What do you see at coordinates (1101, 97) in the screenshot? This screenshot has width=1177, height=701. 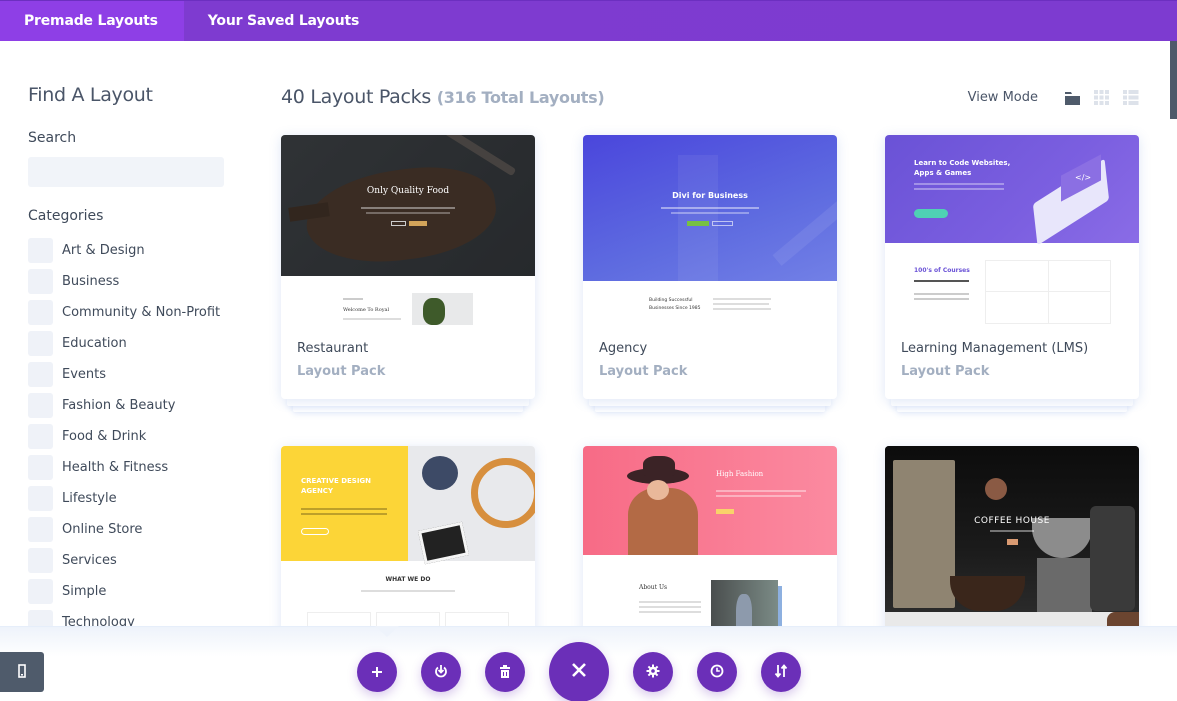 I see `grid-view-icon` at bounding box center [1101, 97].